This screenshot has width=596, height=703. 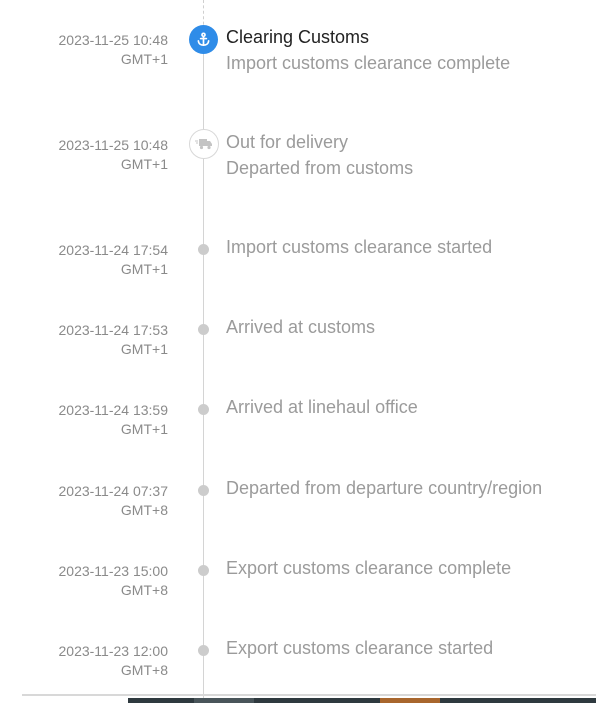 What do you see at coordinates (320, 168) in the screenshot?
I see `event-detail: Departed from customs` at bounding box center [320, 168].